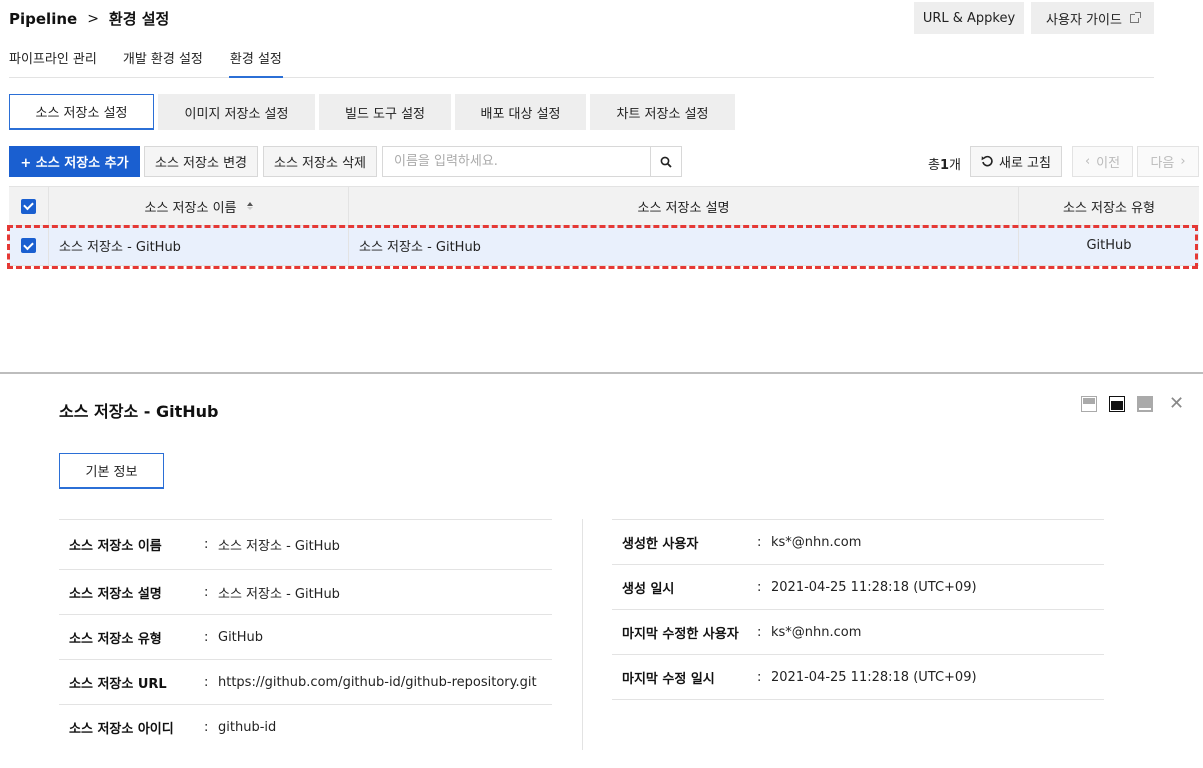  What do you see at coordinates (111, 471) in the screenshot?
I see `tab-basic-info: 기본 정보` at bounding box center [111, 471].